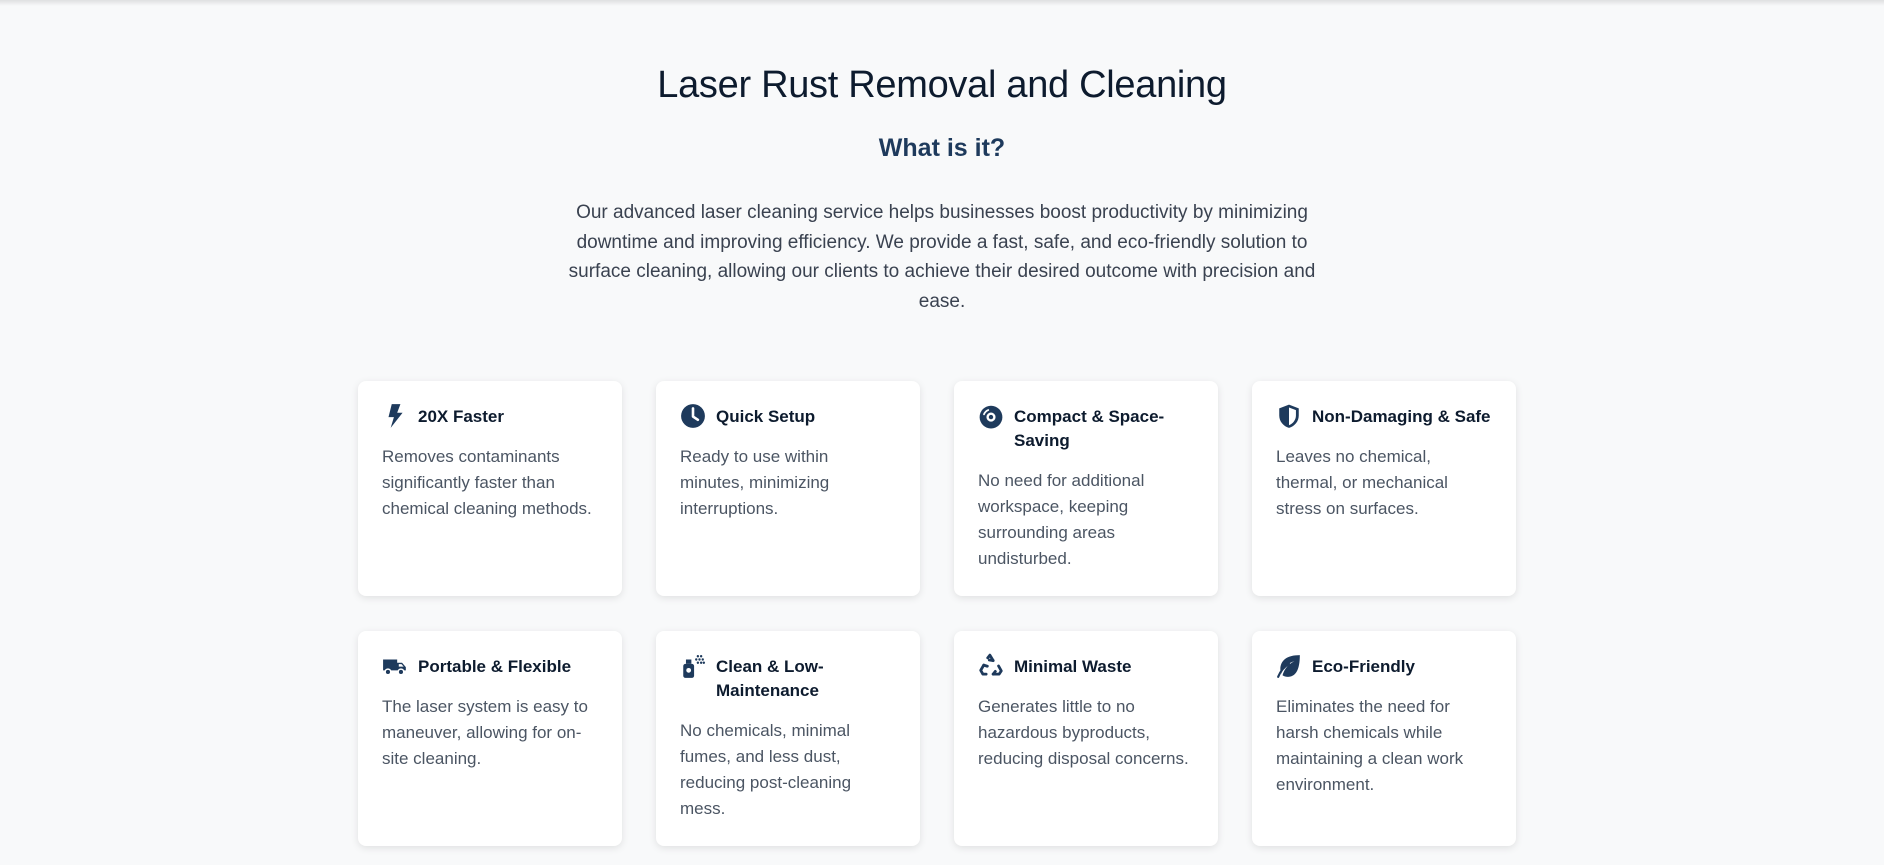 Image resolution: width=1884 pixels, height=865 pixels. I want to click on recycle-icon, so click(991, 666).